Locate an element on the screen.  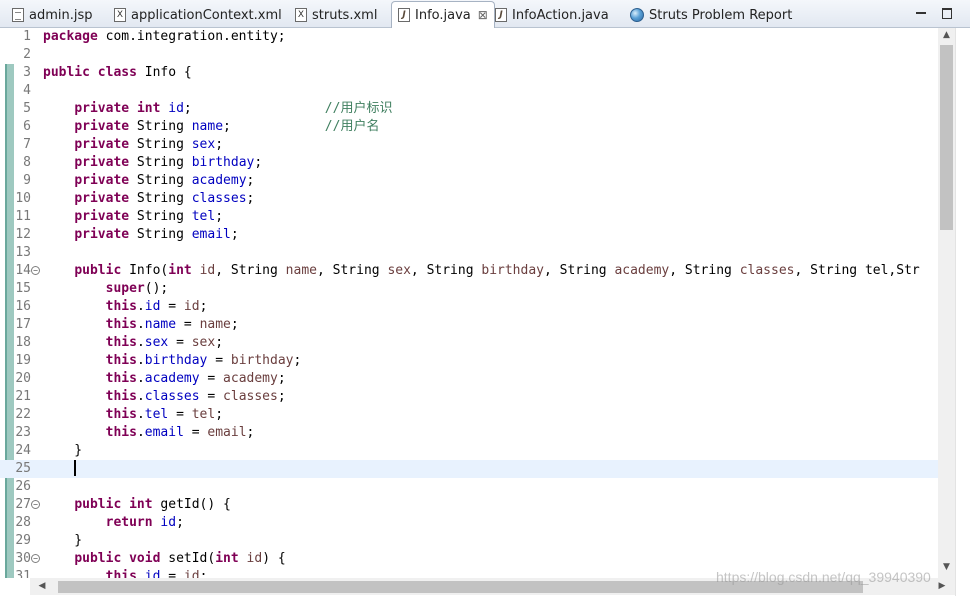
tab-label: InfoAction.java is located at coordinates (560, 15).